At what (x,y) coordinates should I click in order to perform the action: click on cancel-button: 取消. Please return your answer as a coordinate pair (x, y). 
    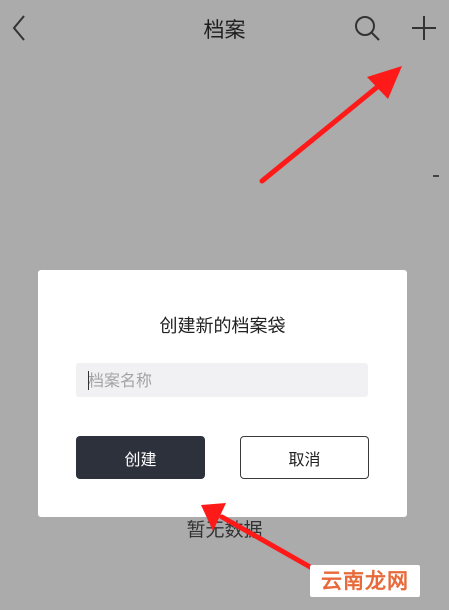
    Looking at the image, I should click on (304, 457).